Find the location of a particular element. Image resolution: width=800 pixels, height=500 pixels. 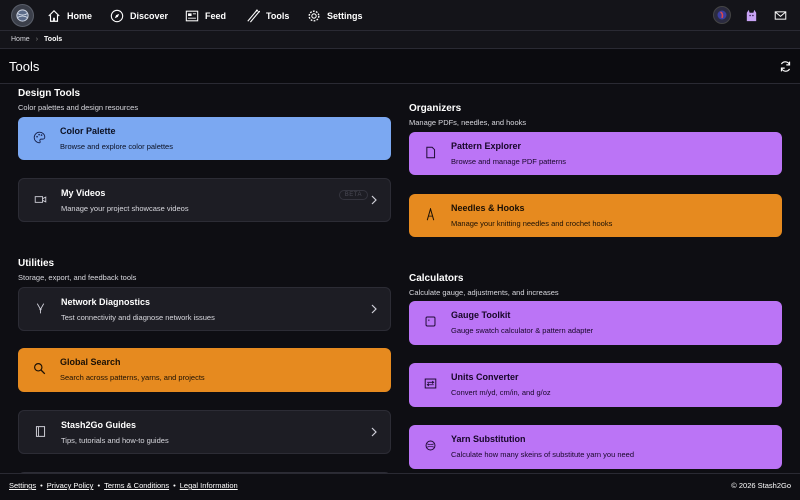

card-title: Global Search is located at coordinates (90, 362).